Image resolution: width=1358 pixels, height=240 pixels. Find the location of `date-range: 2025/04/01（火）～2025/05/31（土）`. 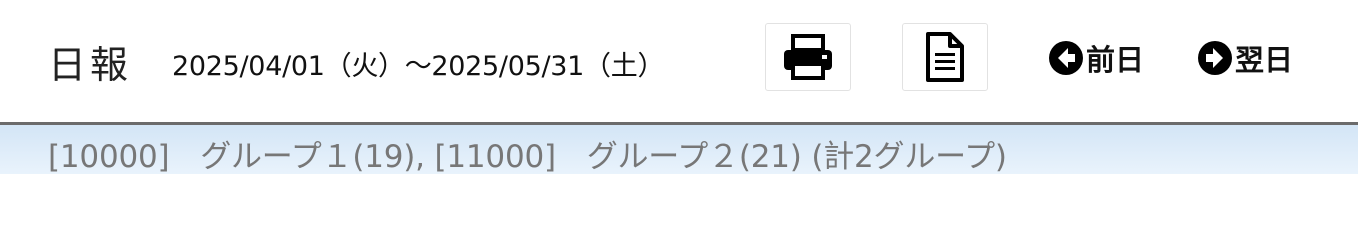

date-range: 2025/04/01（火）～2025/05/31（土） is located at coordinates (418, 66).